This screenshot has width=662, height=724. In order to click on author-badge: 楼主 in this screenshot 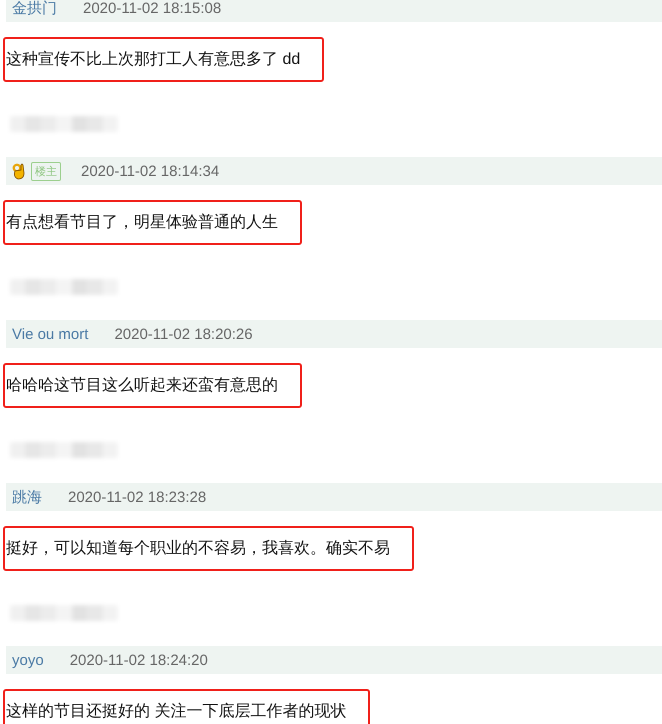, I will do `click(46, 171)`.